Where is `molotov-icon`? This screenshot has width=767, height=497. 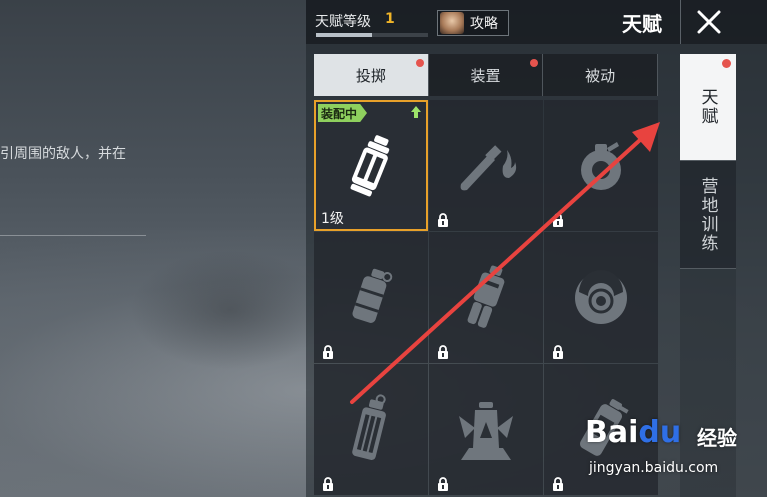 molotov-icon is located at coordinates (488, 167).